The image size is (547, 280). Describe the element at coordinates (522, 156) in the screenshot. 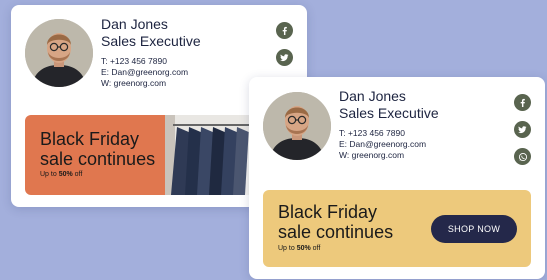

I see `whatsapp-icon` at that location.